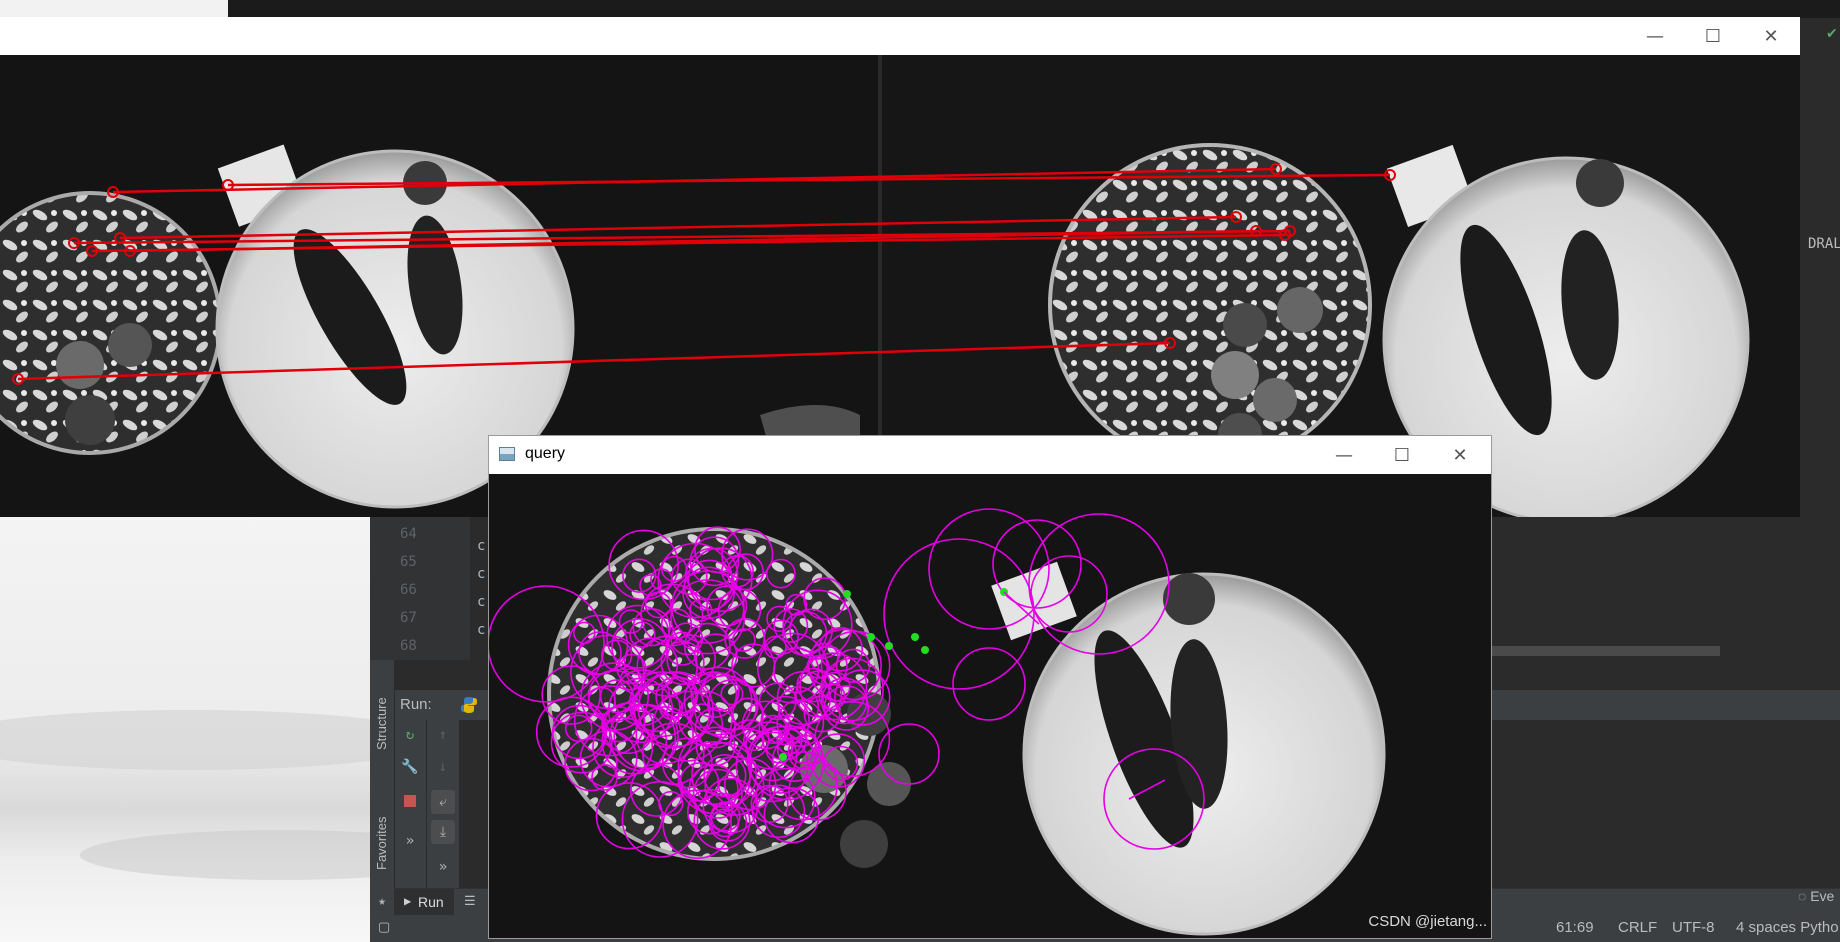 Image resolution: width=1840 pixels, height=942 pixels. What do you see at coordinates (1693, 927) in the screenshot?
I see `file-encoding: UTF-8` at bounding box center [1693, 927].